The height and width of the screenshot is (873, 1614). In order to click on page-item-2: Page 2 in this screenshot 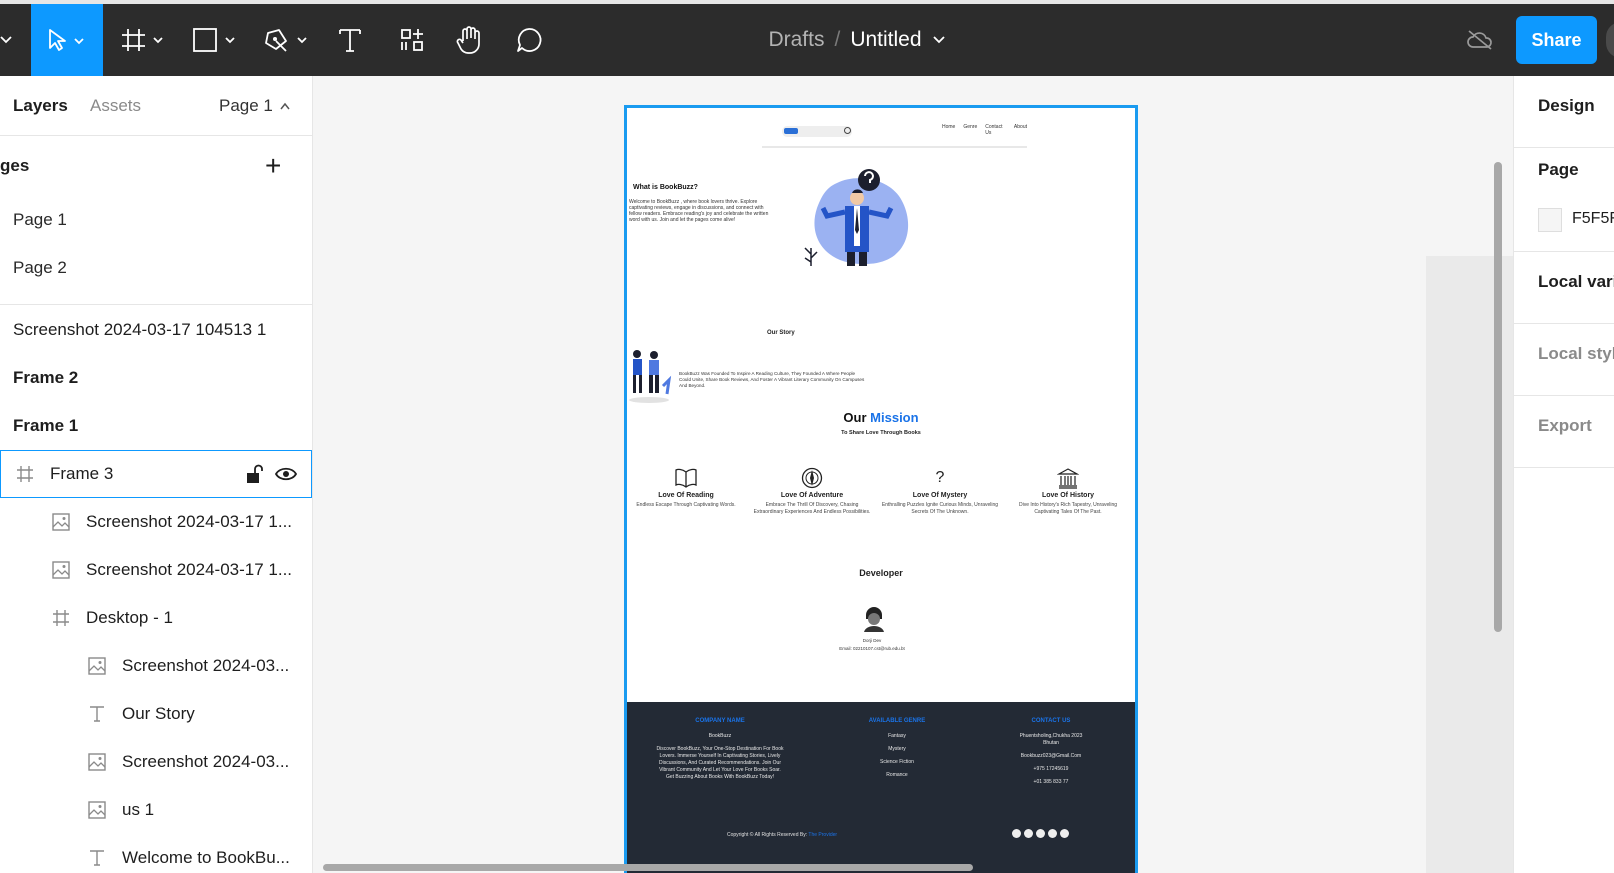, I will do `click(156, 268)`.